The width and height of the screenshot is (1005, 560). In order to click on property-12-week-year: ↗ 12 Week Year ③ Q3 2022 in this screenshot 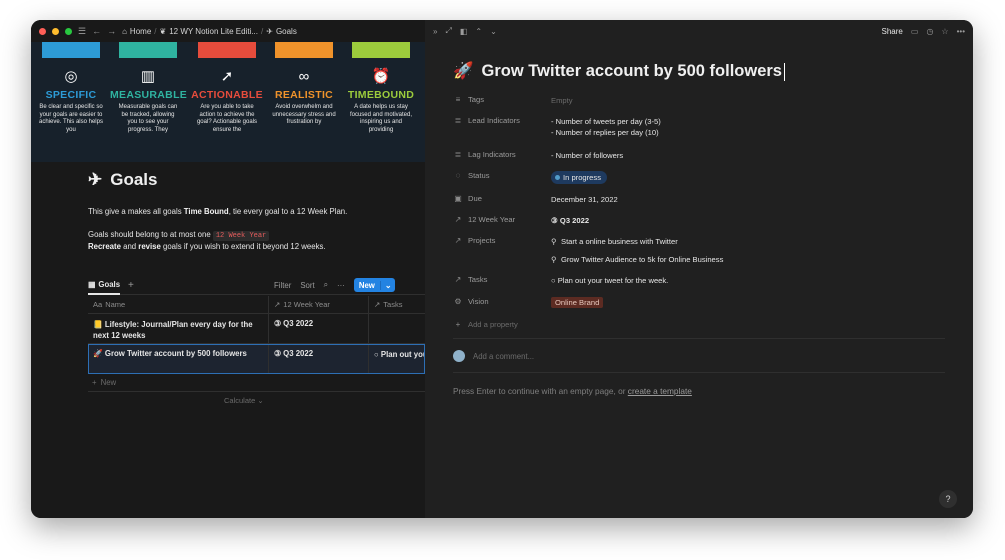, I will do `click(521, 220)`.